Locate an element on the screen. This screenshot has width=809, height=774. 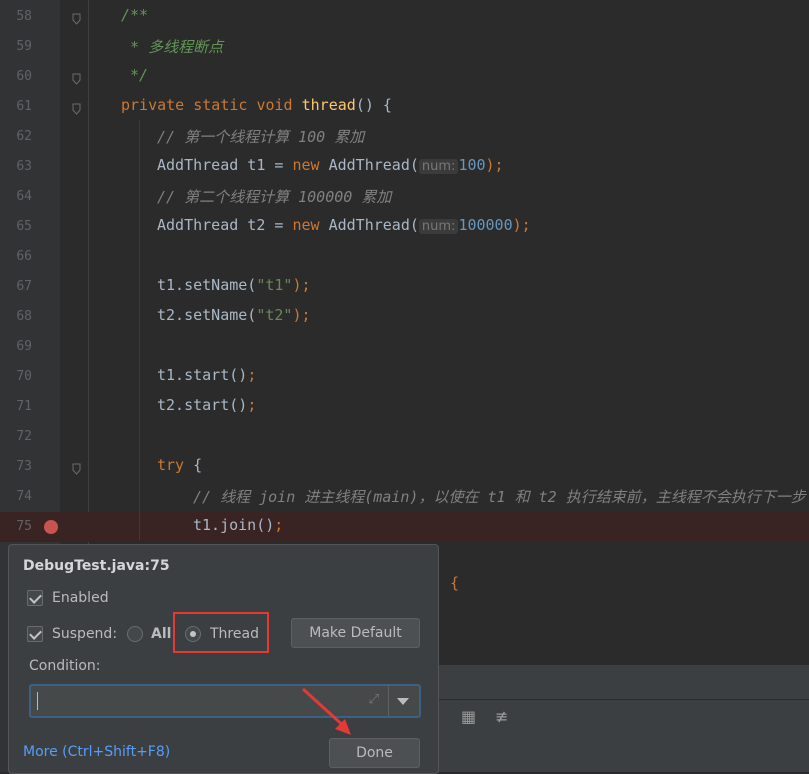
code-token: // 第一个线程计算 100 累加 is located at coordinates (261, 137).